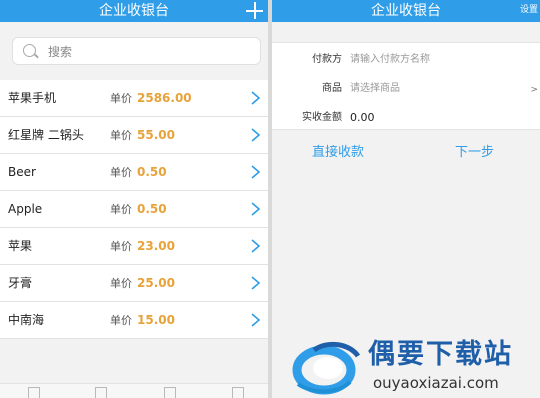 This screenshot has height=398, width=540. I want to click on amount-label: 实收金额, so click(322, 117).